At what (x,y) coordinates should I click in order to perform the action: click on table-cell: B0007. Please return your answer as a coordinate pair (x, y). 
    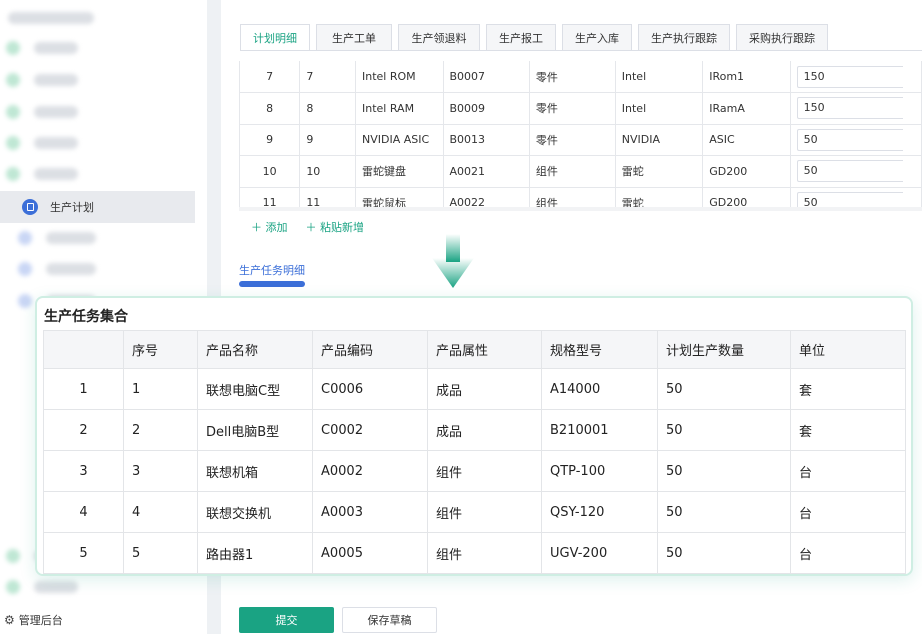
    Looking at the image, I should click on (486, 77).